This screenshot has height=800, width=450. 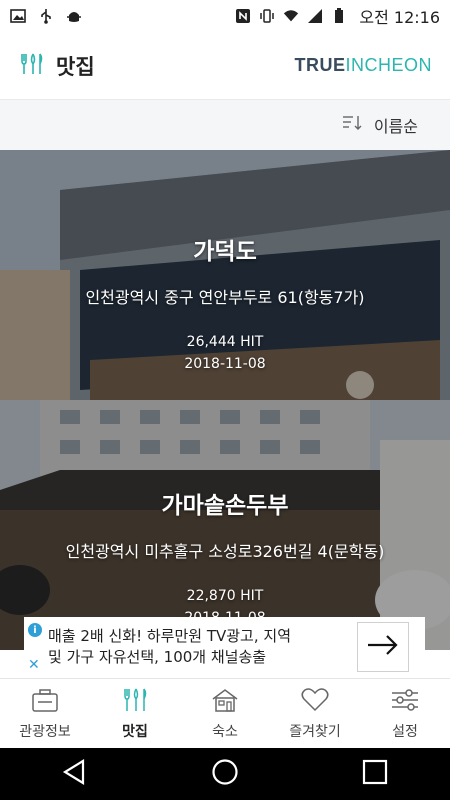 I want to click on system-navigation-bar, so click(x=225, y=774).